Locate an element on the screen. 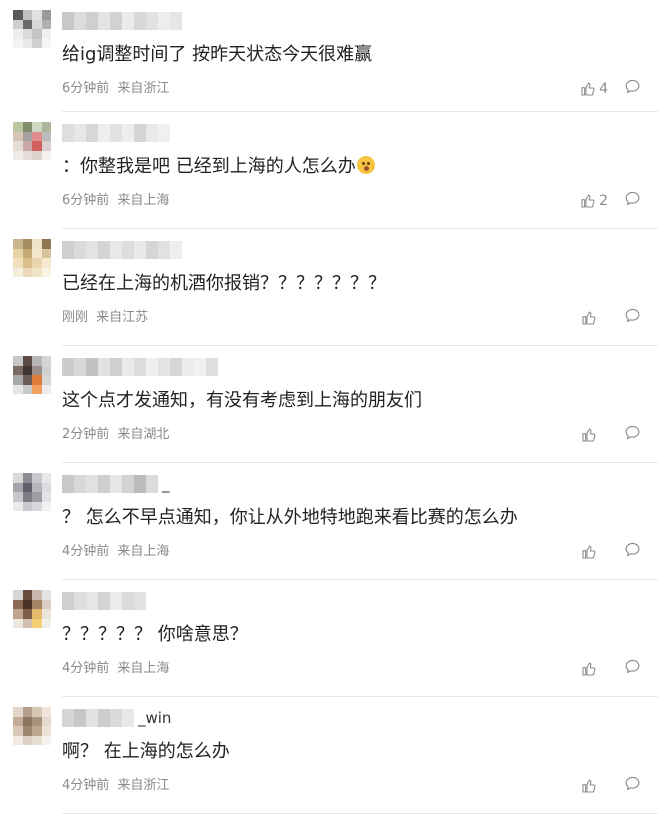 This screenshot has height=814, width=663. comment-time: 6分钟前 is located at coordinates (86, 200).